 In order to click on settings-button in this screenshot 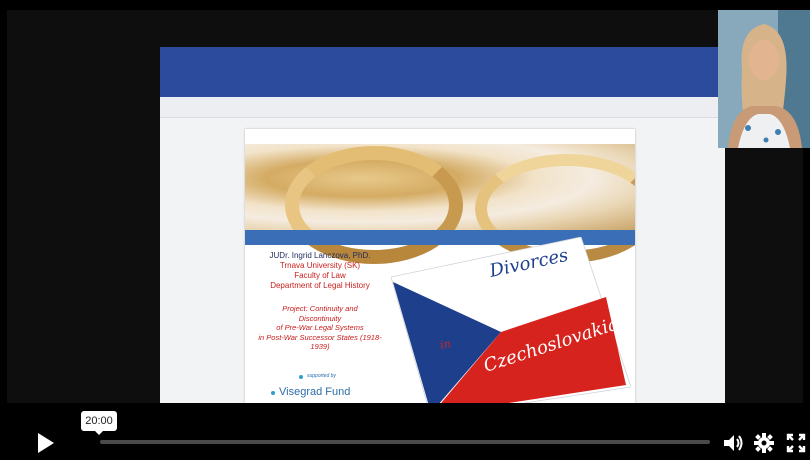, I will do `click(764, 443)`.